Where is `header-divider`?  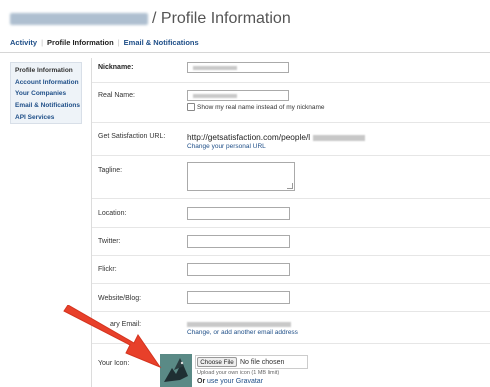
header-divider is located at coordinates (245, 52).